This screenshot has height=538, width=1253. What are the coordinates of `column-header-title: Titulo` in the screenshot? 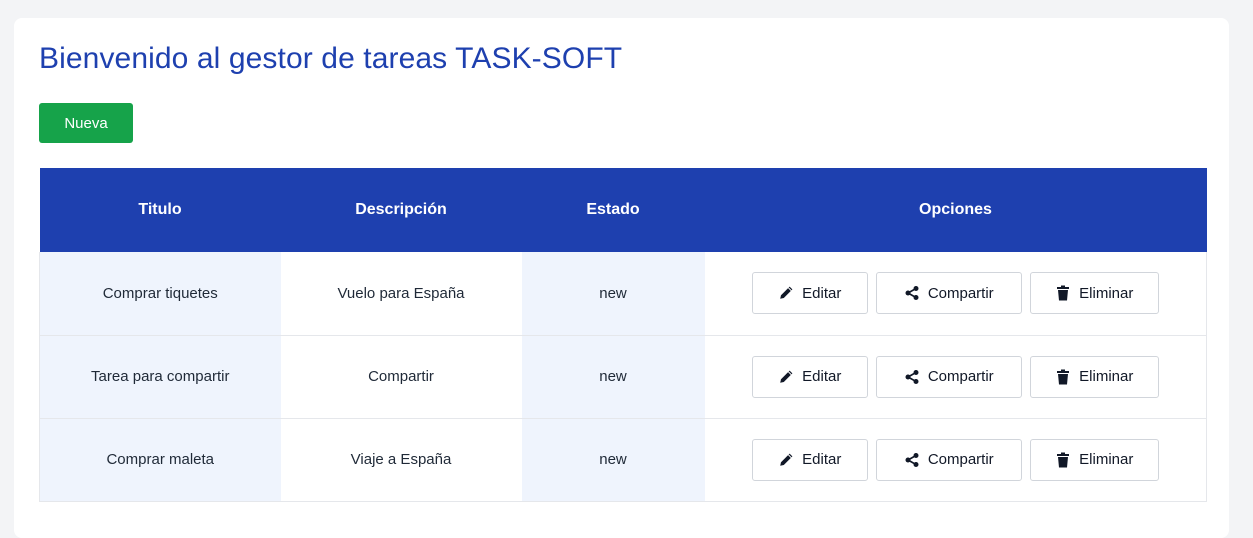 It's located at (160, 210).